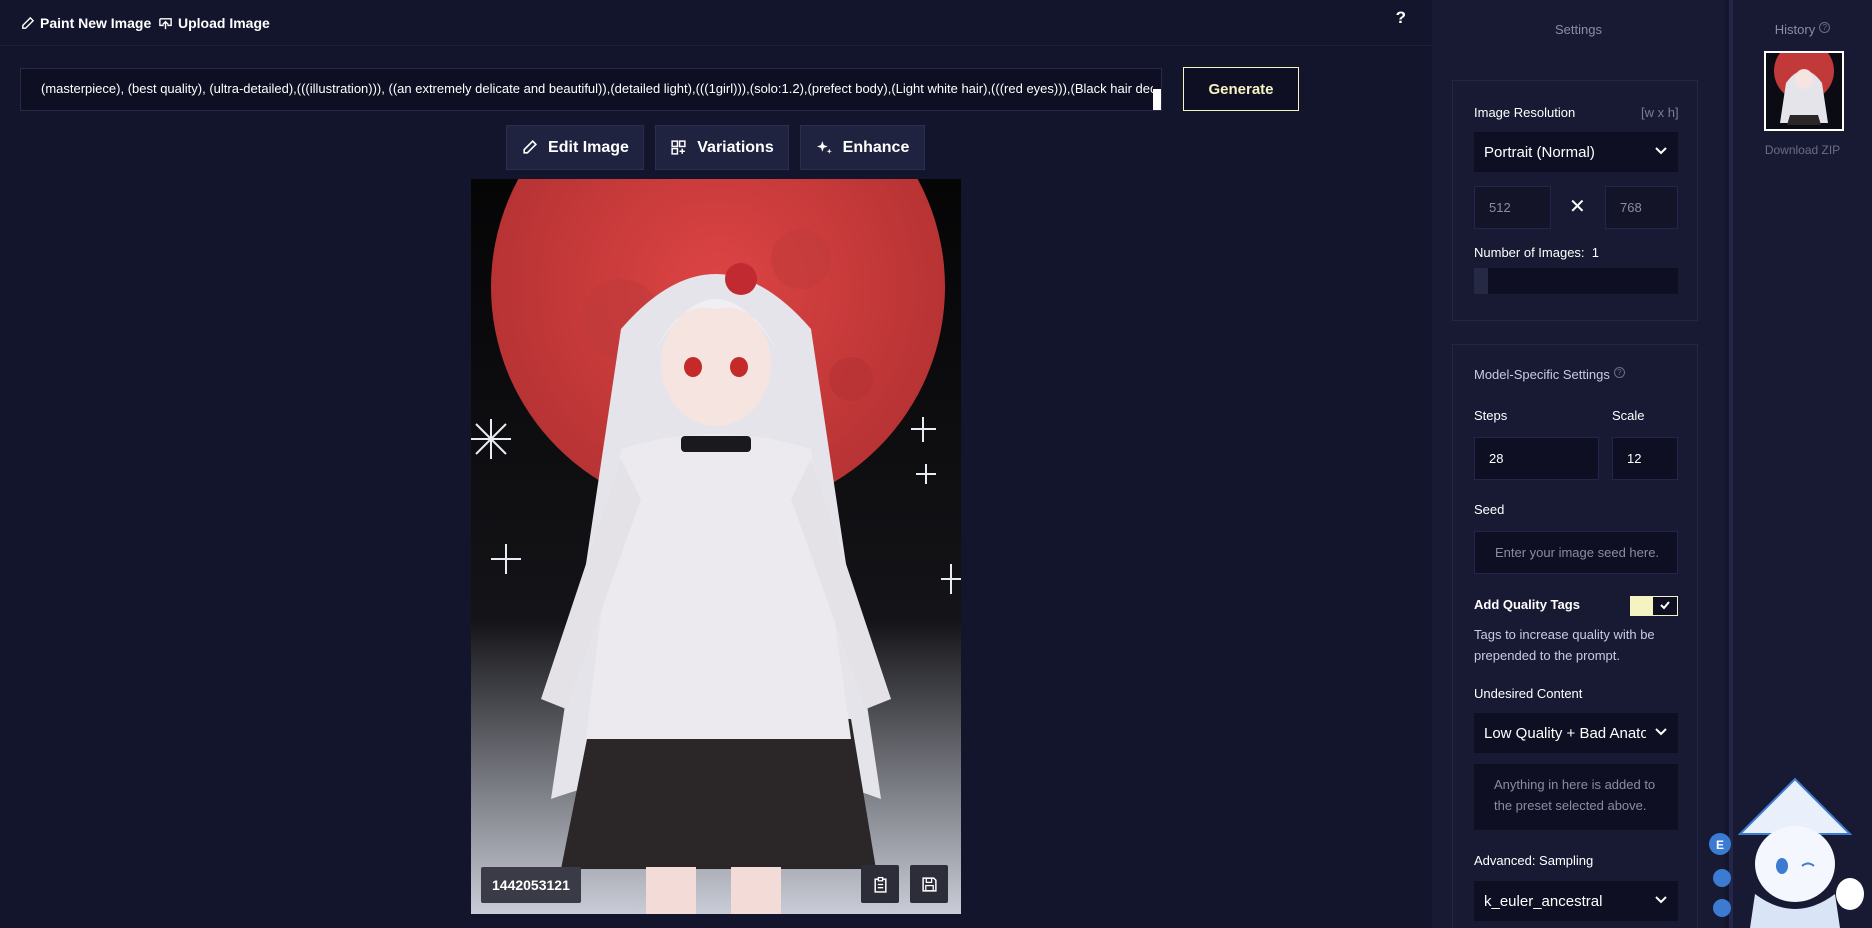  What do you see at coordinates (1489, 509) in the screenshot?
I see `seed-label: Seed` at bounding box center [1489, 509].